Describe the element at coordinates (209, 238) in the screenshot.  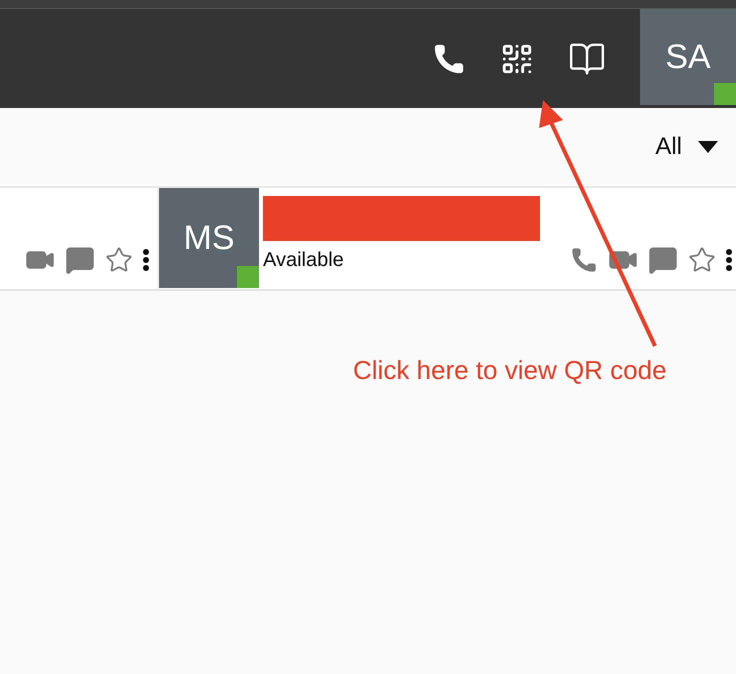
I see `contact-avatar: MS` at that location.